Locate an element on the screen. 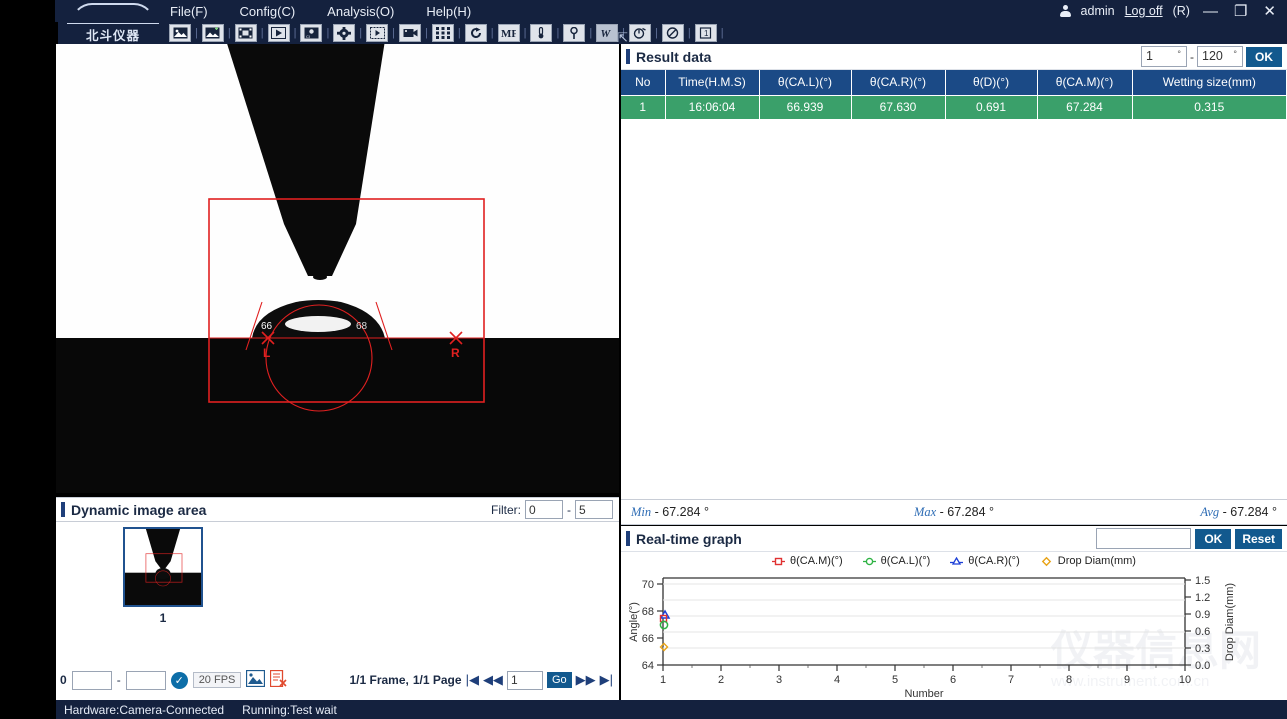 The width and height of the screenshot is (1287, 719). app-logo: 北斗仪器 is located at coordinates (113, 22).